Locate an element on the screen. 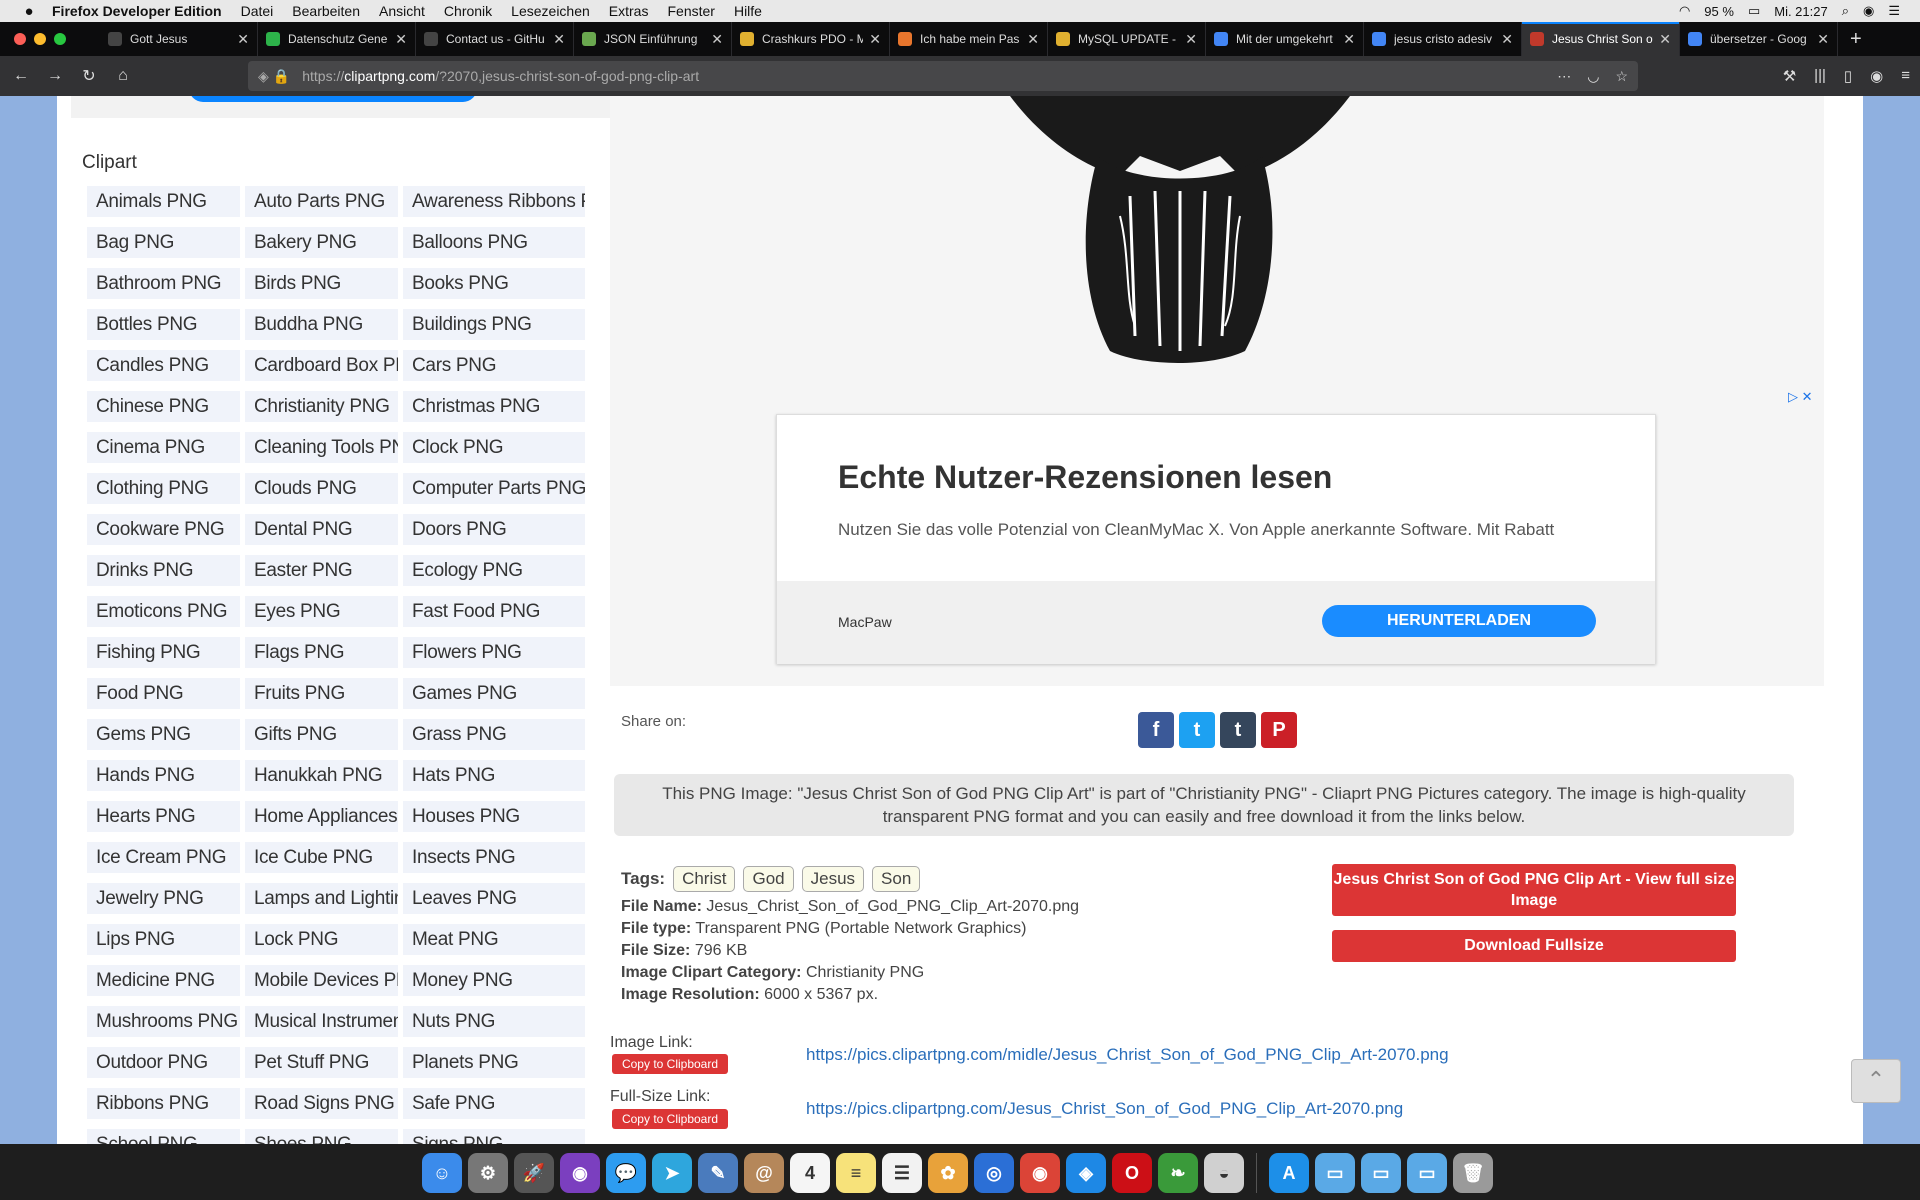 This screenshot has height=1200, width=1920. category-link: Fruits PNG is located at coordinates (321, 693).